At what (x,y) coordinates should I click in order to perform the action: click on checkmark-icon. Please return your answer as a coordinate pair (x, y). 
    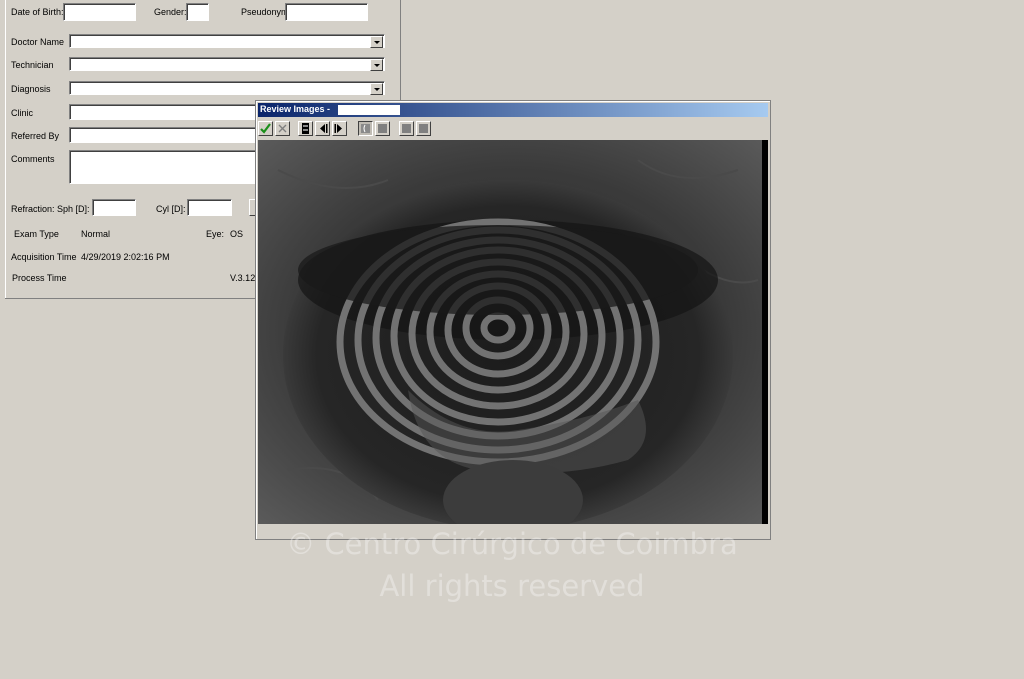
    Looking at the image, I should click on (265, 128).